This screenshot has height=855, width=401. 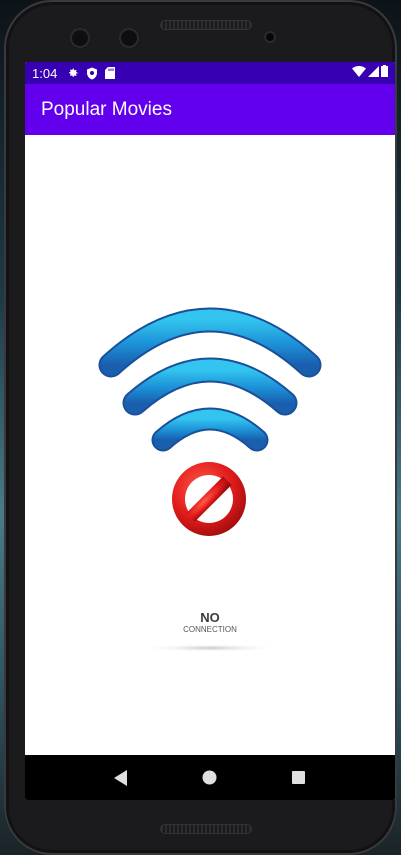 I want to click on proximity-sensor, so click(x=270, y=37).